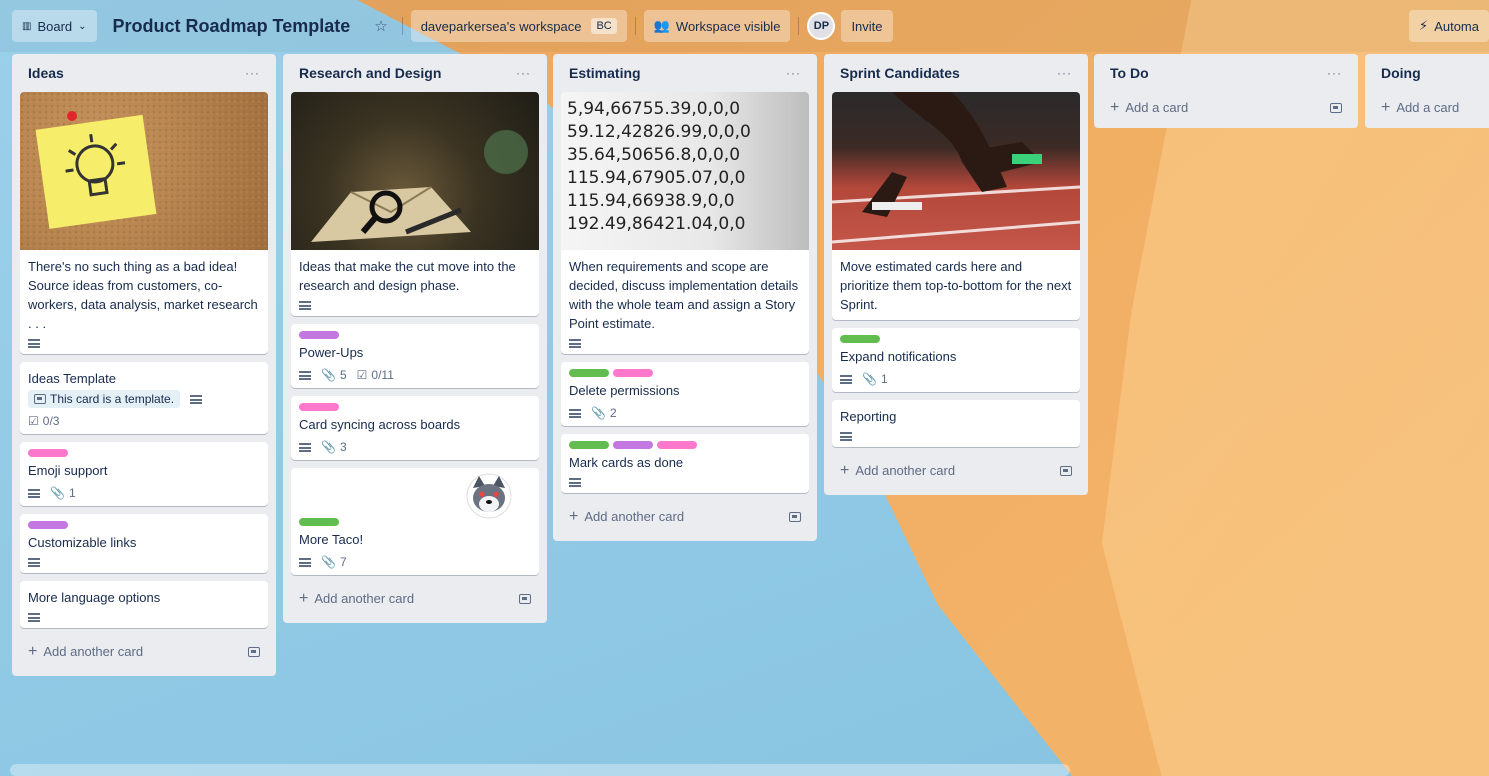 This screenshot has width=1489, height=776. I want to click on workspace-button: daveparkersea's workspace BC, so click(518, 26).